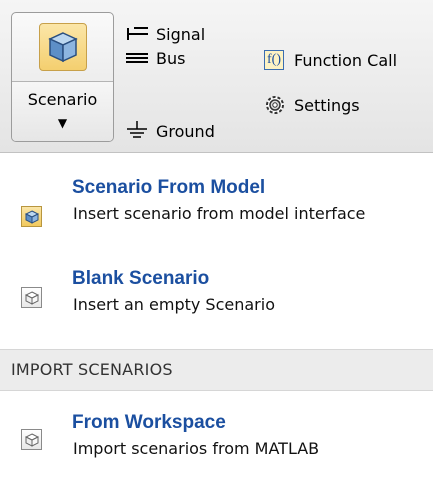 This screenshot has height=487, width=433. Describe the element at coordinates (346, 60) in the screenshot. I see `function-call-label: Function Call` at that location.